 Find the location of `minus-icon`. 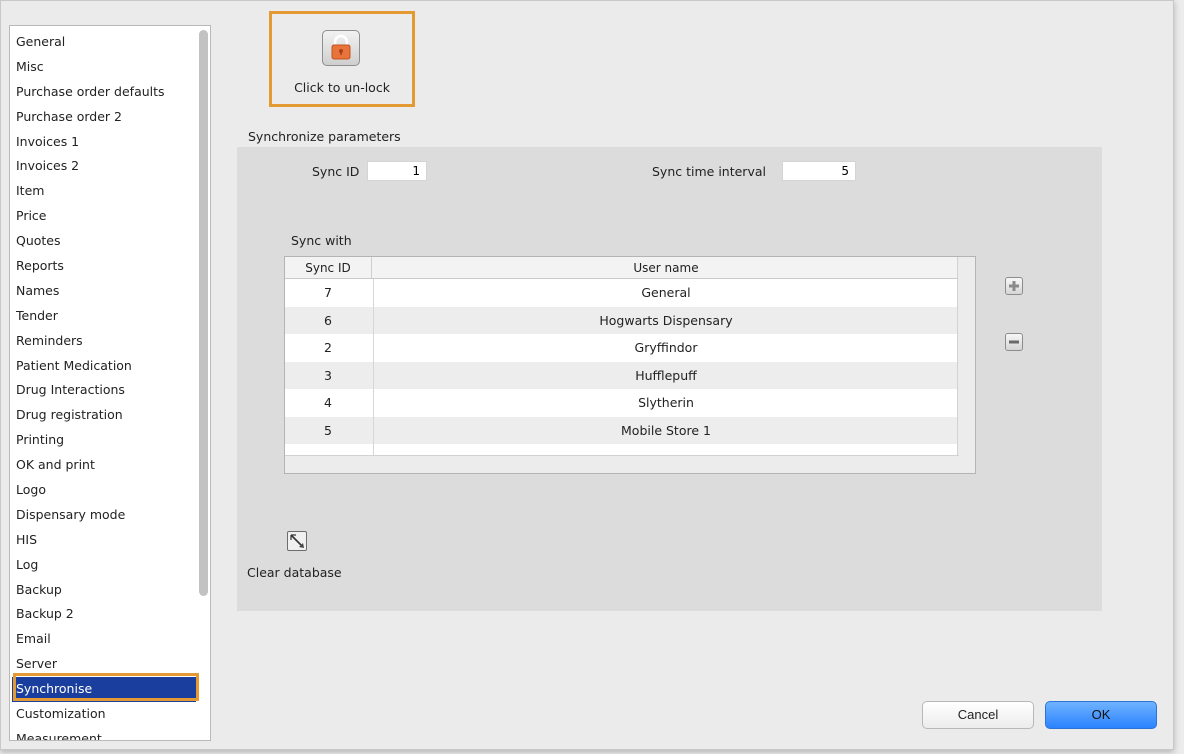

minus-icon is located at coordinates (1014, 342).